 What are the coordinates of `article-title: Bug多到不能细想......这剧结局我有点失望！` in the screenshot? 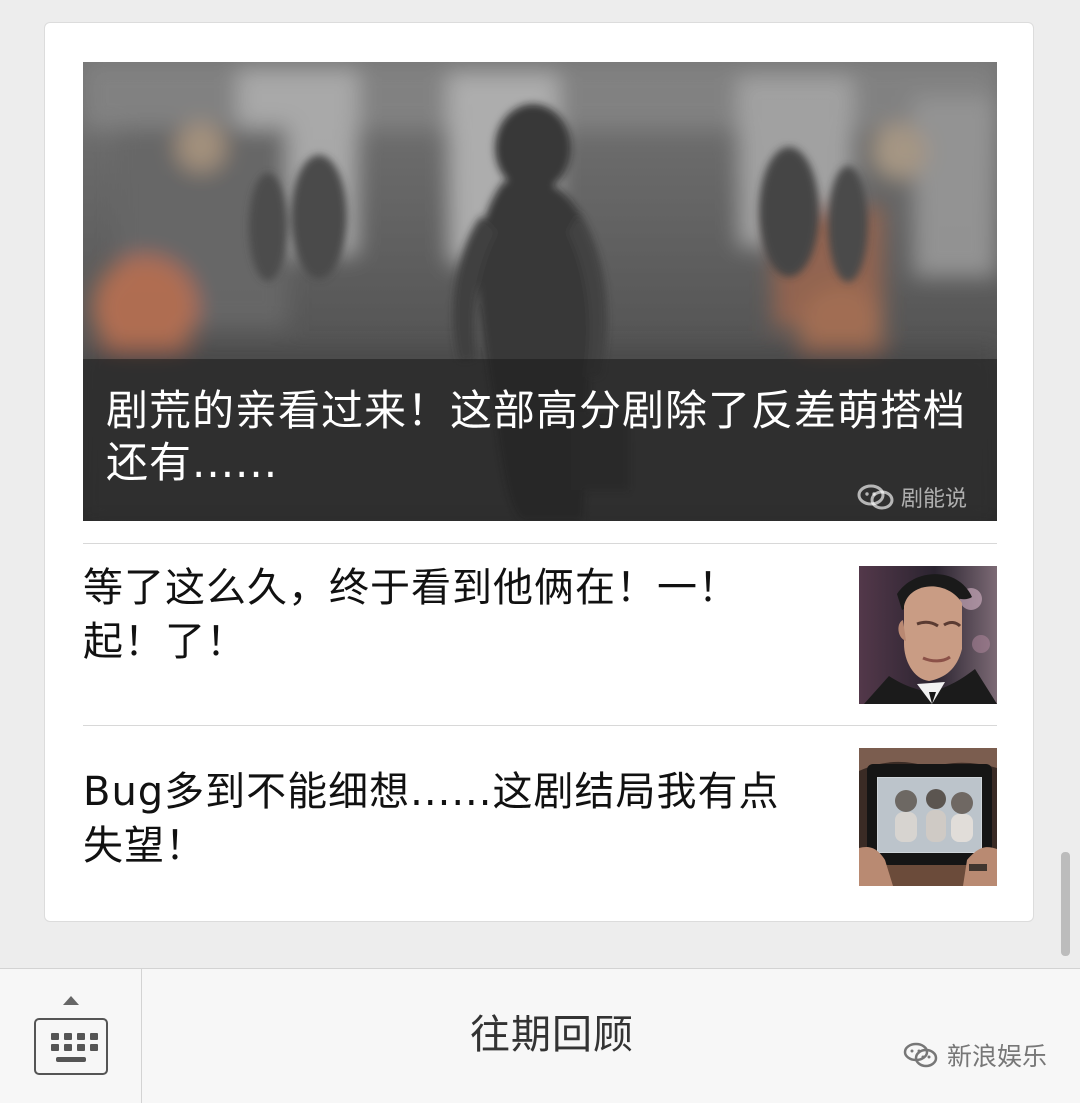 It's located at (443, 819).